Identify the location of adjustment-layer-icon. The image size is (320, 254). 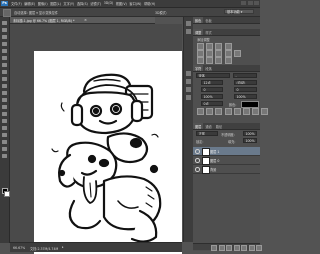
(236, 247).